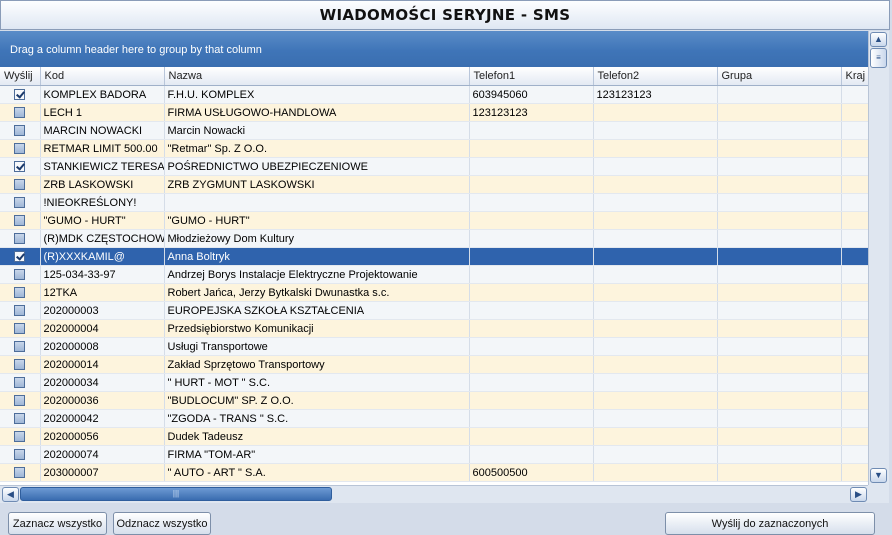 The image size is (892, 535). I want to click on scroll-left-button: ◀, so click(10, 494).